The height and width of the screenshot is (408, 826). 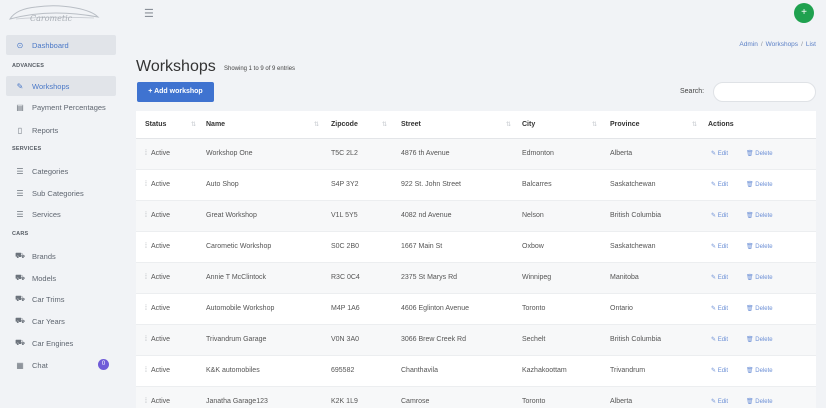 What do you see at coordinates (149, 13) in the screenshot?
I see `menu-toggle-icon: ☰` at bounding box center [149, 13].